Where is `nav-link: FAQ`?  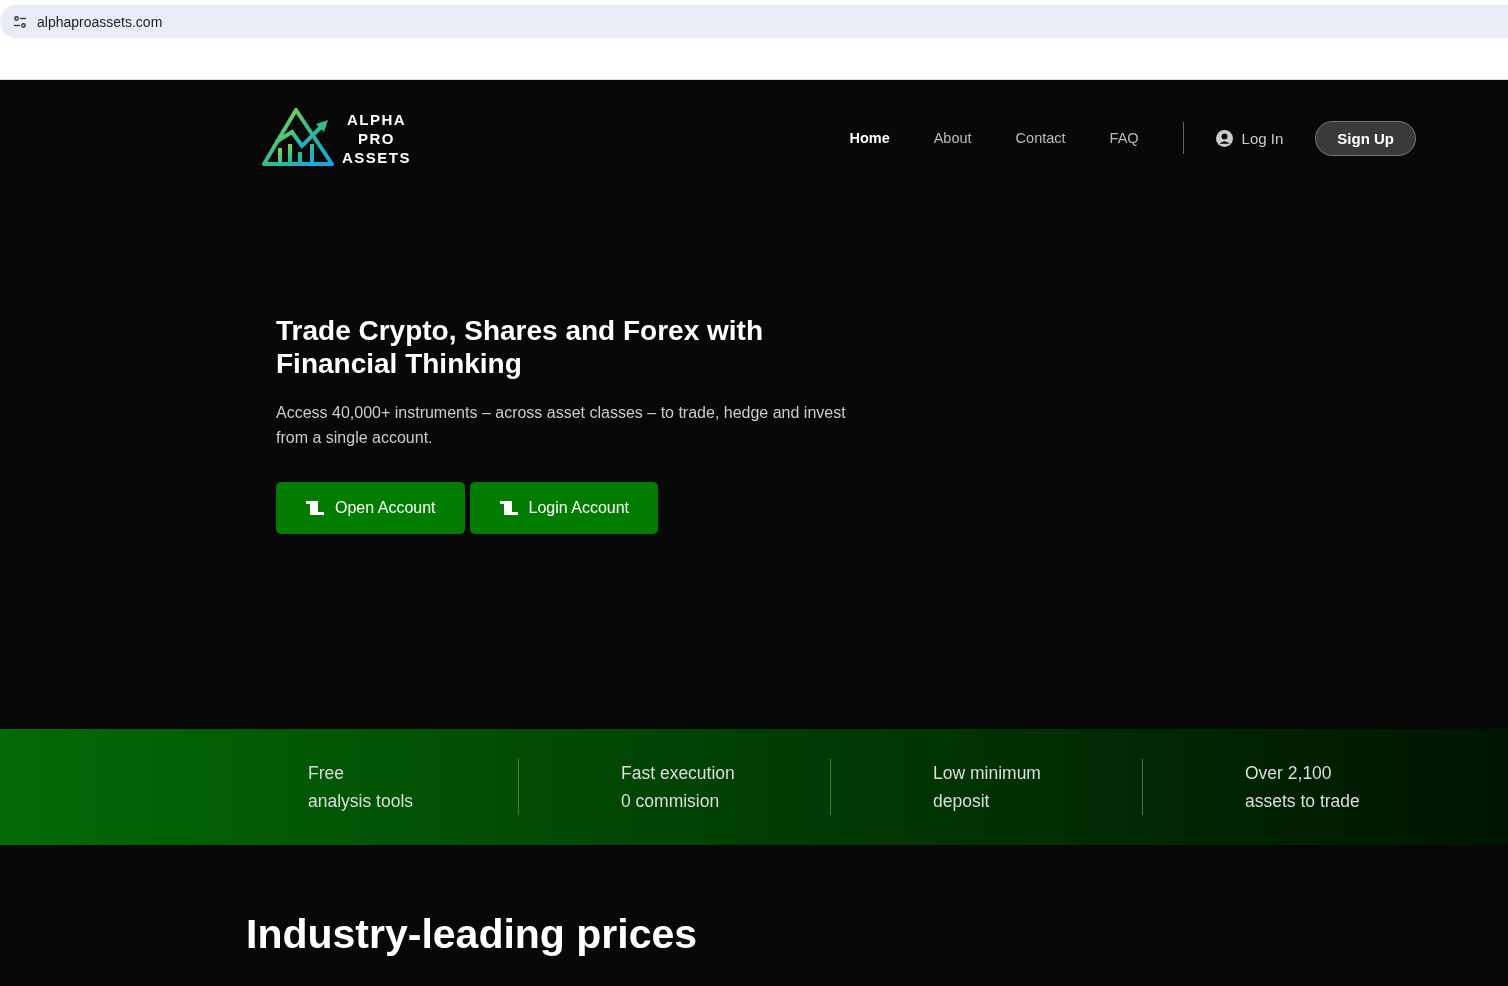
nav-link: FAQ is located at coordinates (1124, 138).